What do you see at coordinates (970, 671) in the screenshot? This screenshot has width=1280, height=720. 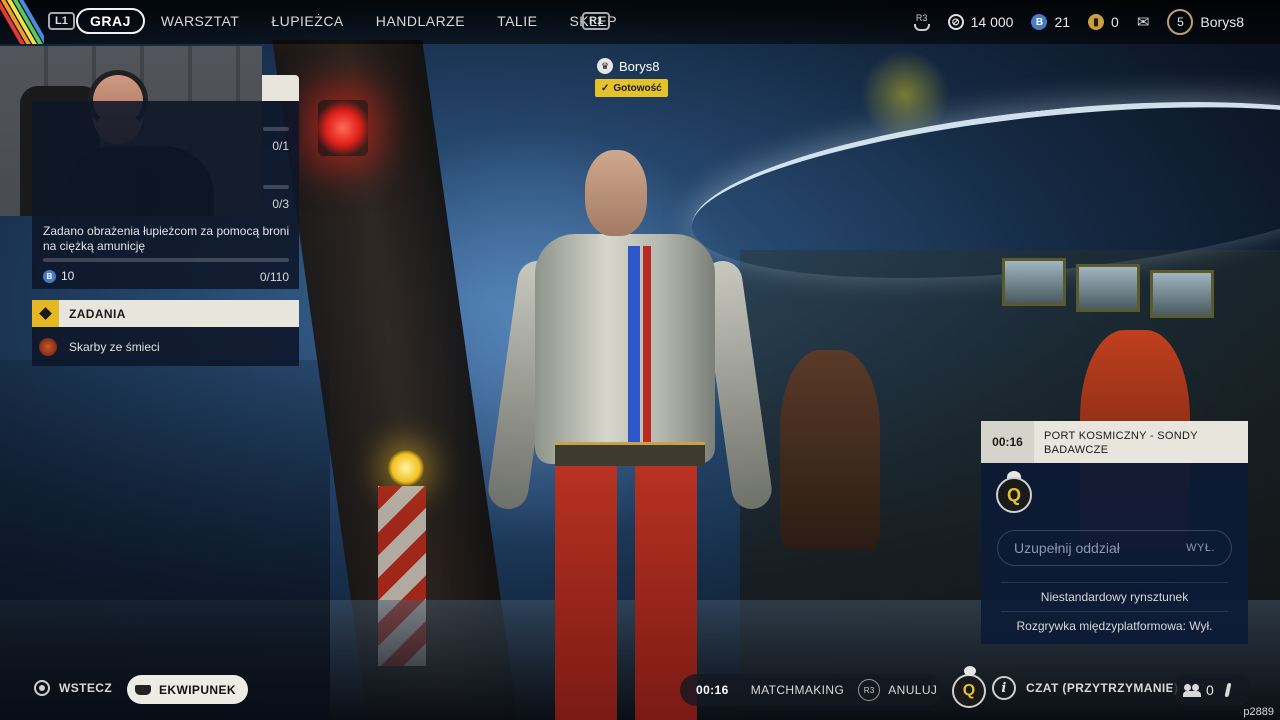 I see `leader-crown-icon` at bounding box center [970, 671].